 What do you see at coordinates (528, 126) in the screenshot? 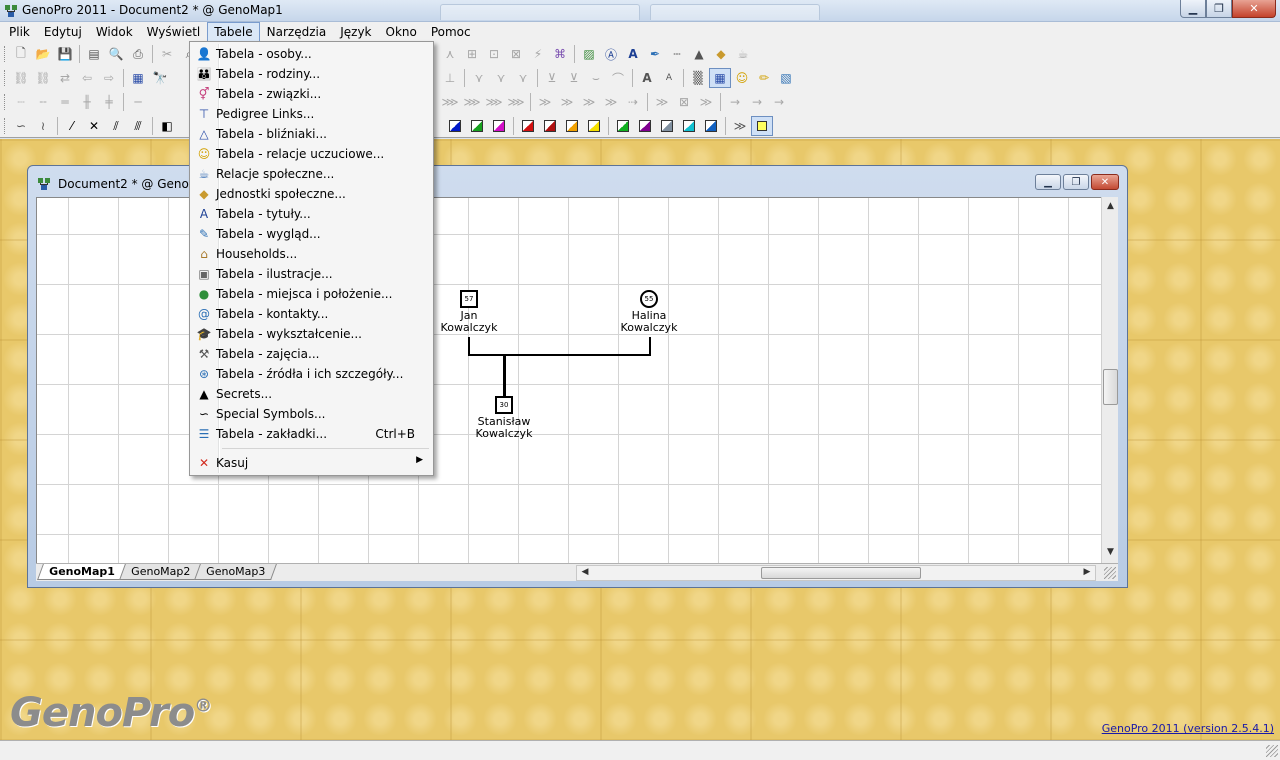
I see `color-red-swatch` at bounding box center [528, 126].